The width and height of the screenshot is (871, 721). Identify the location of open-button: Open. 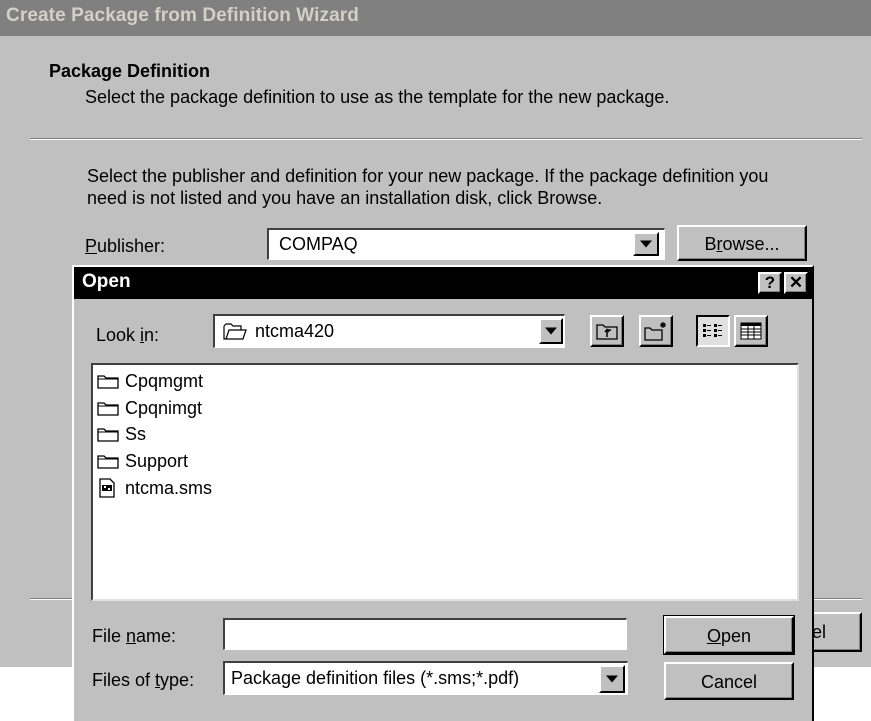
(729, 635).